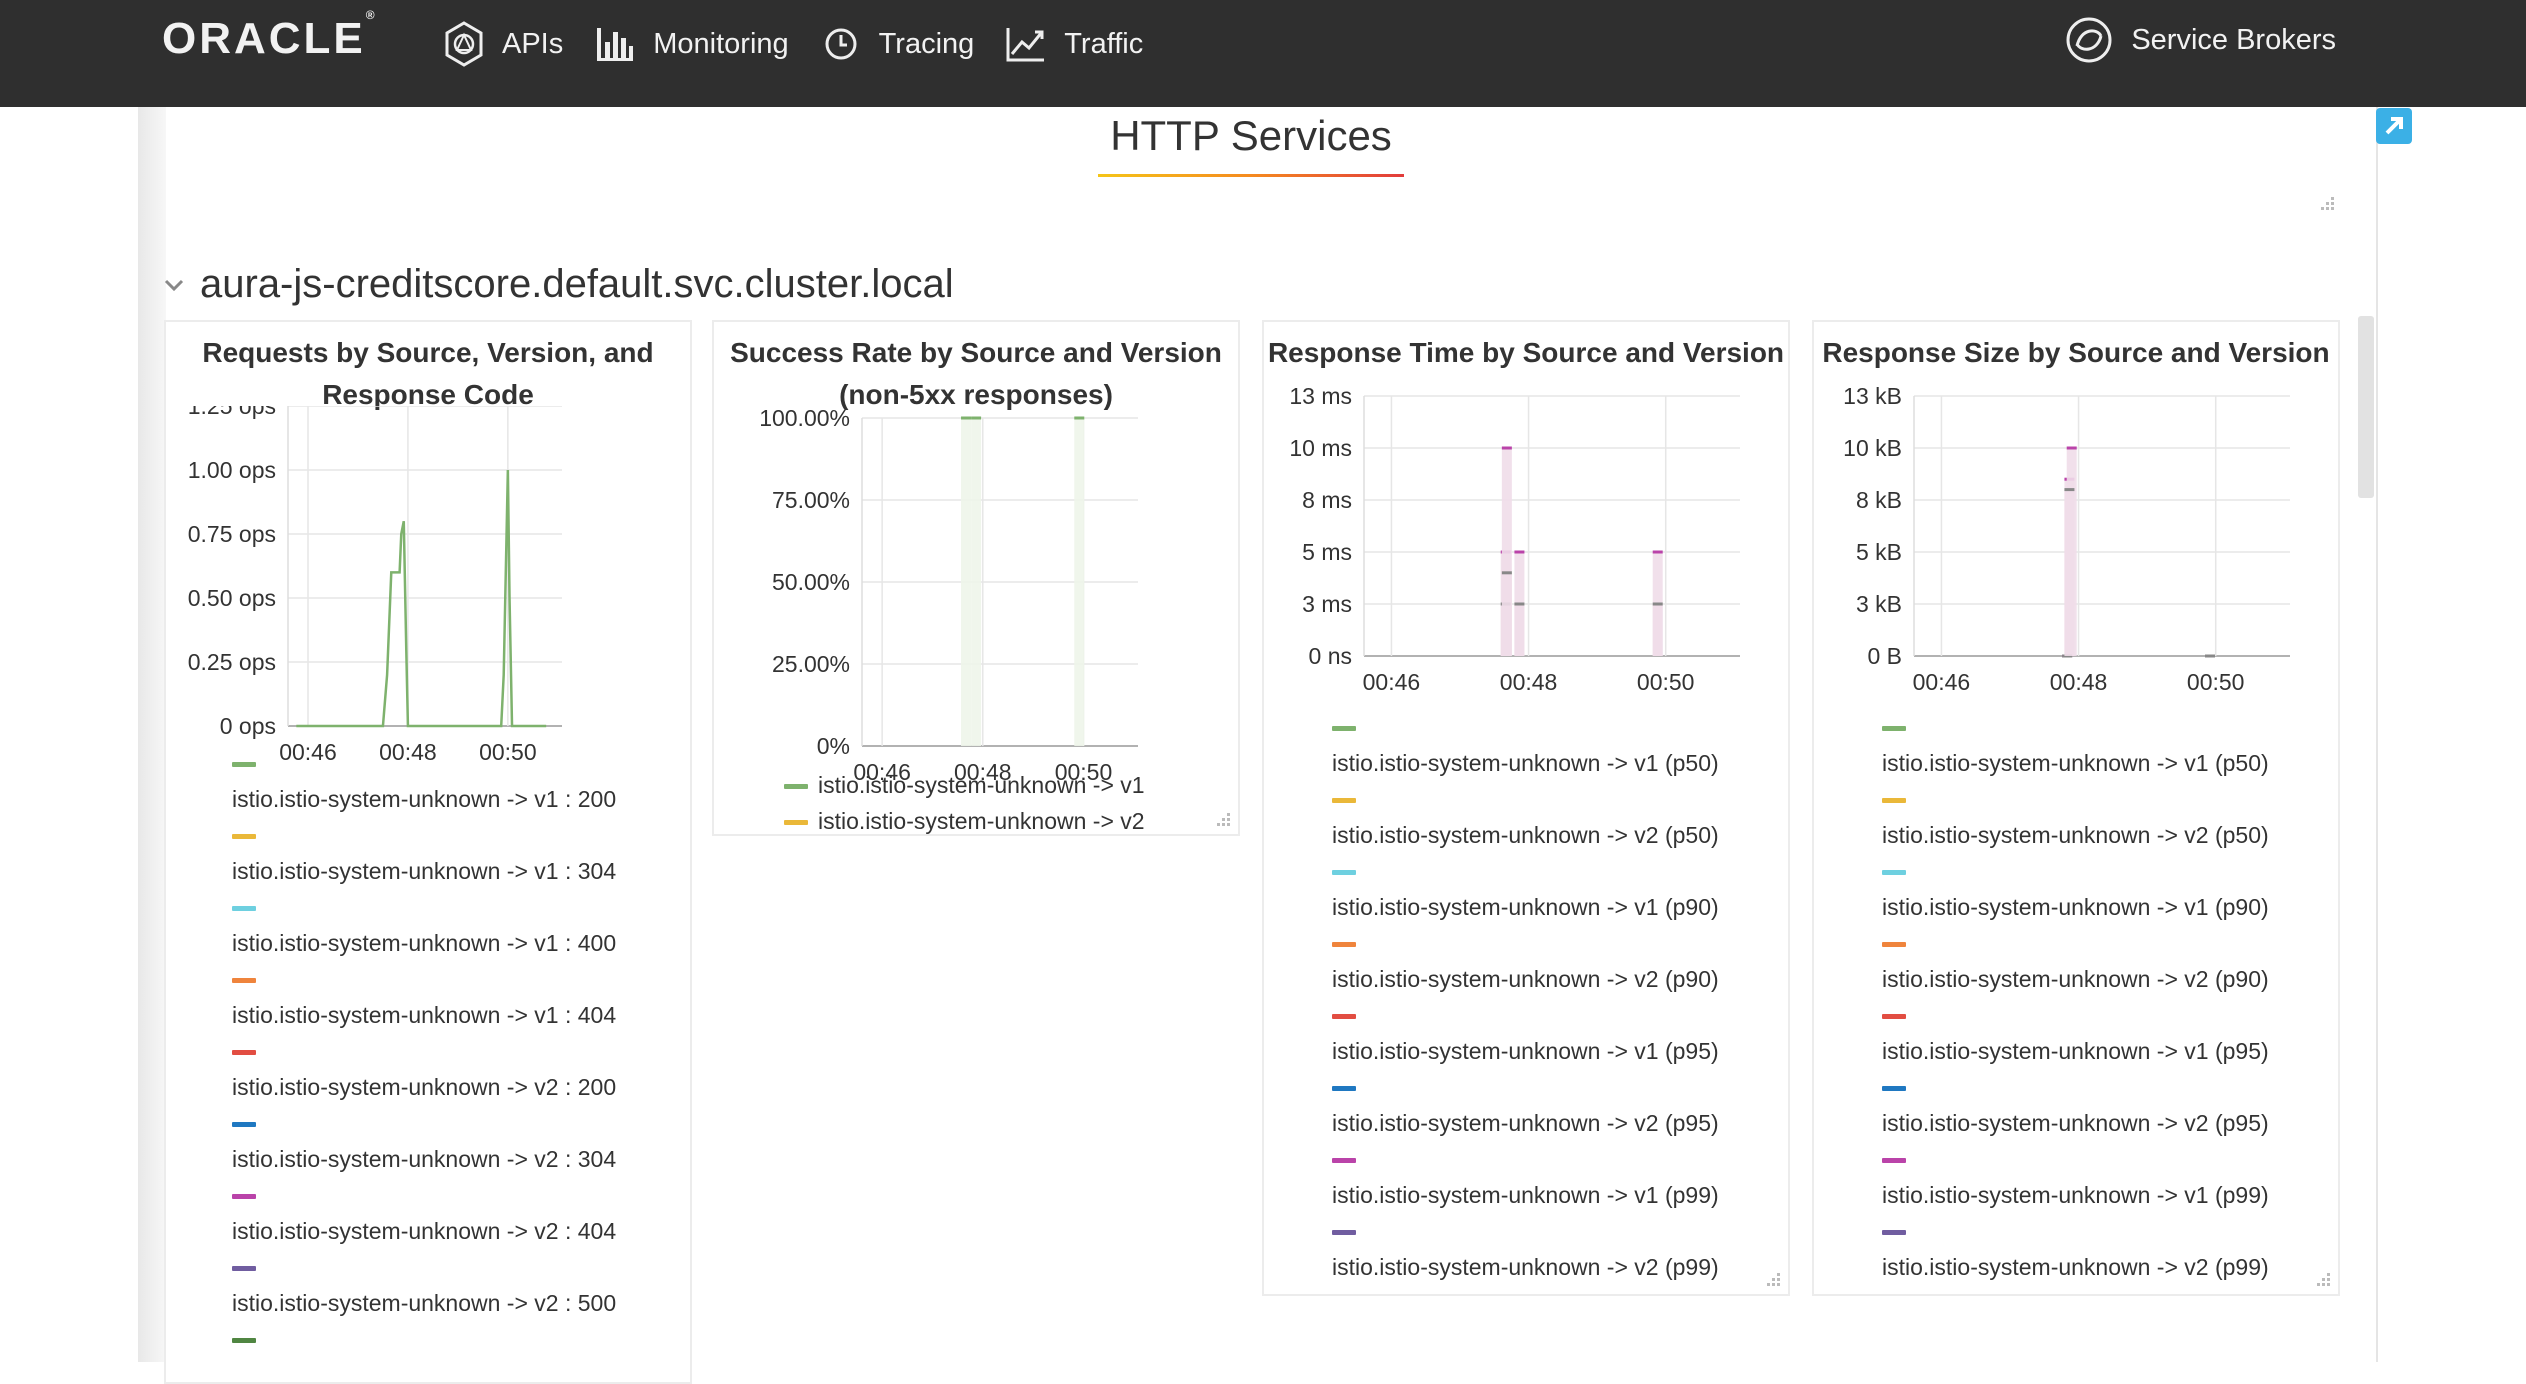 The width and height of the screenshot is (2526, 1384). What do you see at coordinates (1666, 682) in the screenshot?
I see `x-tick-label: 00:50` at bounding box center [1666, 682].